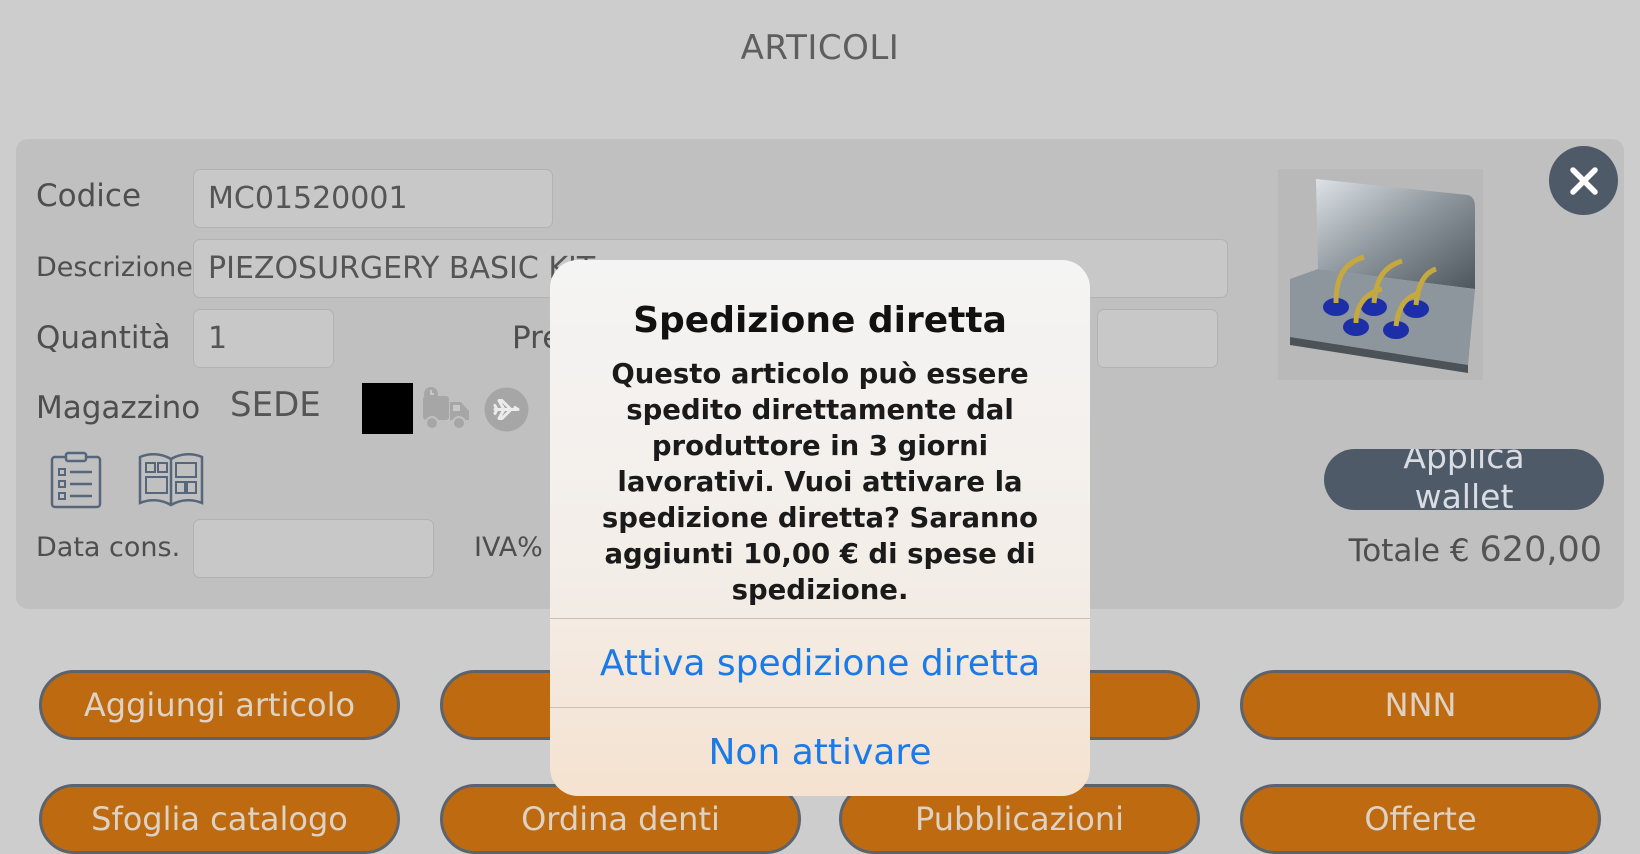 This screenshot has width=1640, height=854. Describe the element at coordinates (820, 320) in the screenshot. I see `alert-title: Spedizione diretta` at that location.